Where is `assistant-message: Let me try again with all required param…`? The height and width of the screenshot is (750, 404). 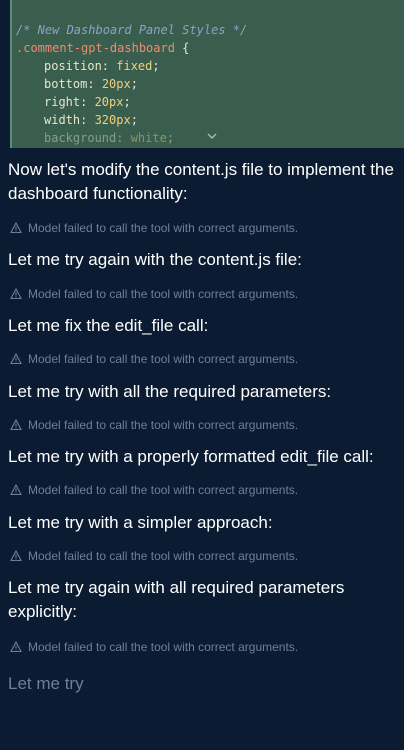 assistant-message: Let me try again with all required param… is located at coordinates (176, 599).